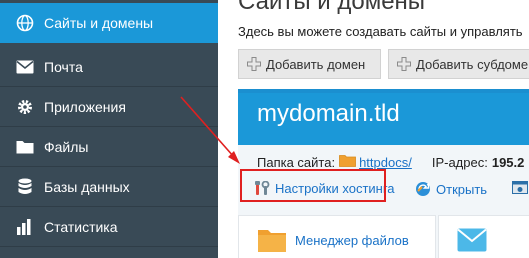 The image size is (529, 258). What do you see at coordinates (109, 67) in the screenshot?
I see `sidebar-item-mail: Почта` at bounding box center [109, 67].